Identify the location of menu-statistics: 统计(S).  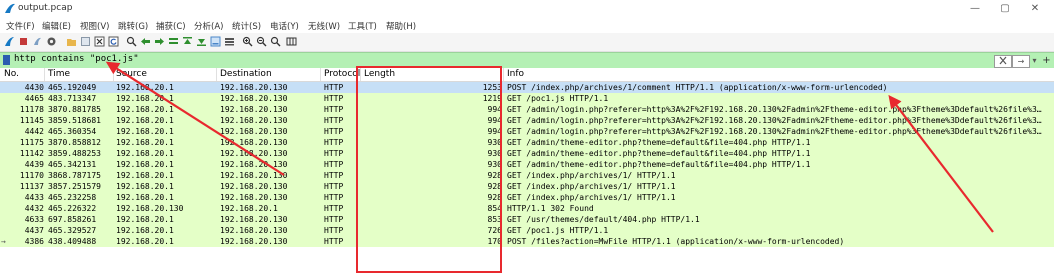
(246, 26).